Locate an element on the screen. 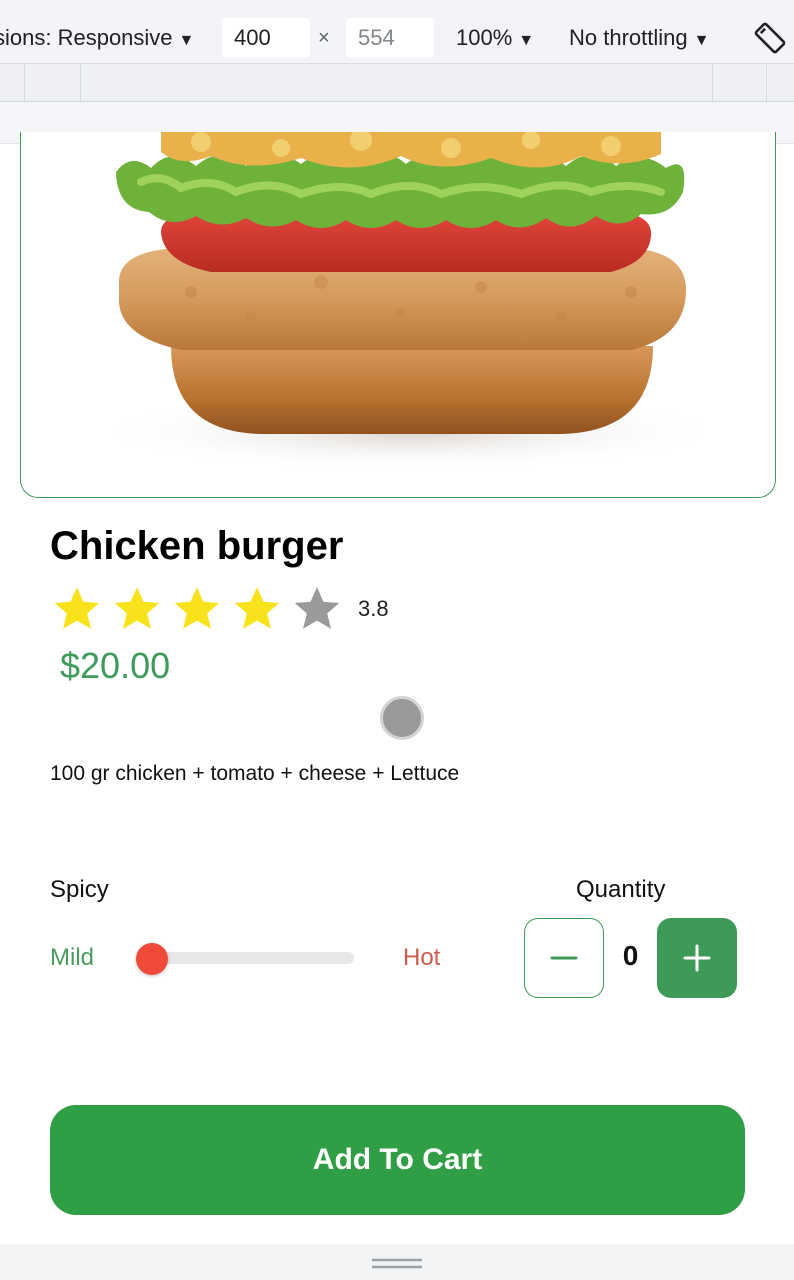 Image resolution: width=794 pixels, height=1280 pixels. star-empty-icon is located at coordinates (317, 609).